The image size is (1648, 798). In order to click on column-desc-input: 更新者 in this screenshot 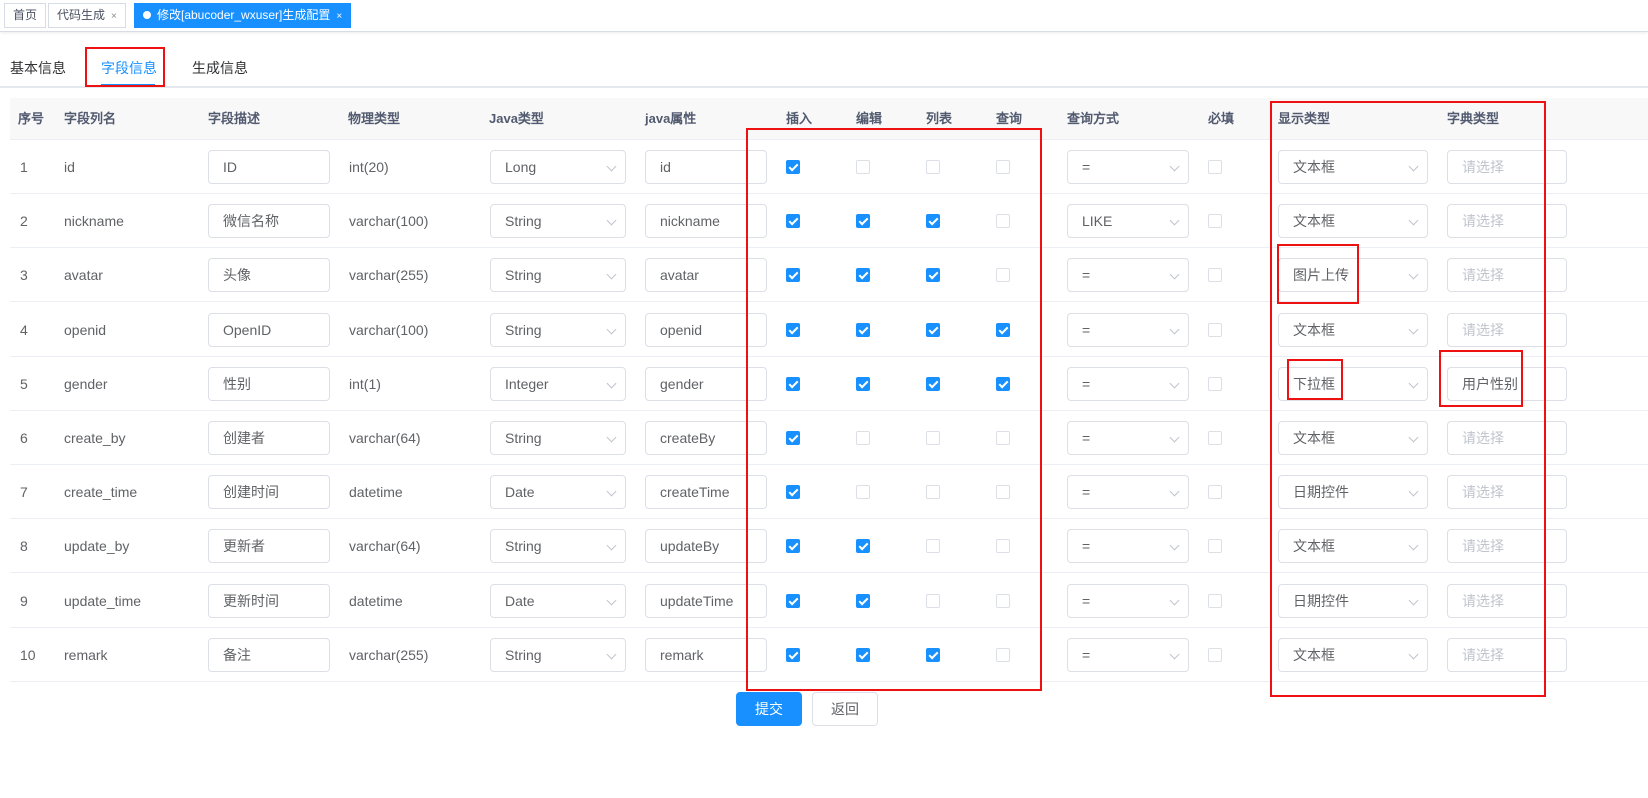, I will do `click(269, 546)`.